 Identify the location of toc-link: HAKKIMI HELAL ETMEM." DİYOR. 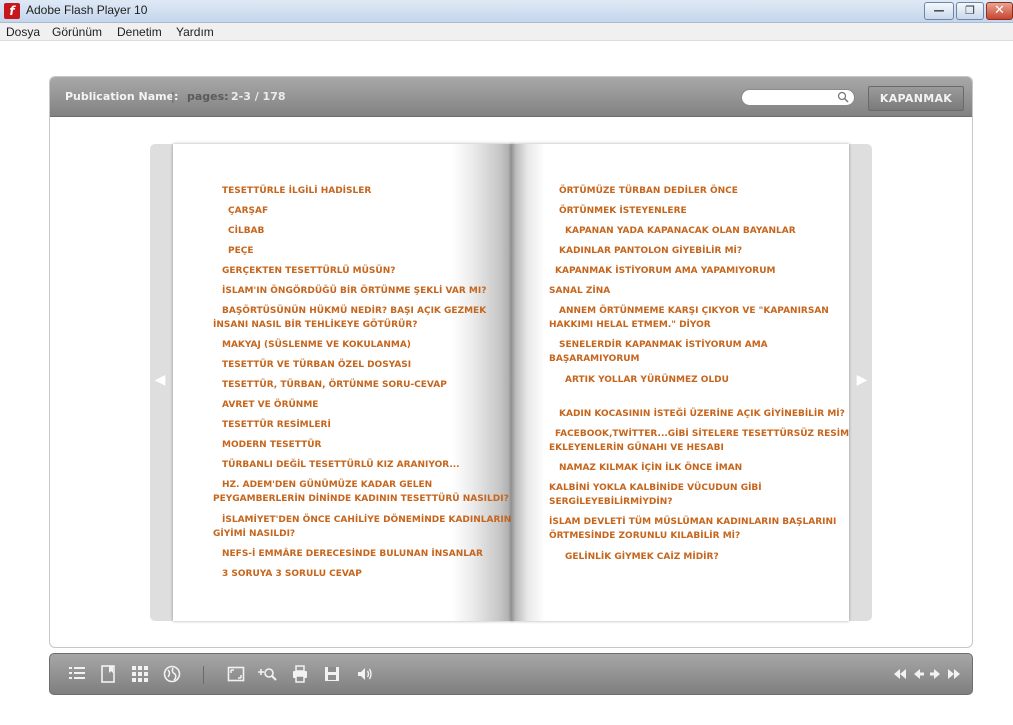
(630, 325).